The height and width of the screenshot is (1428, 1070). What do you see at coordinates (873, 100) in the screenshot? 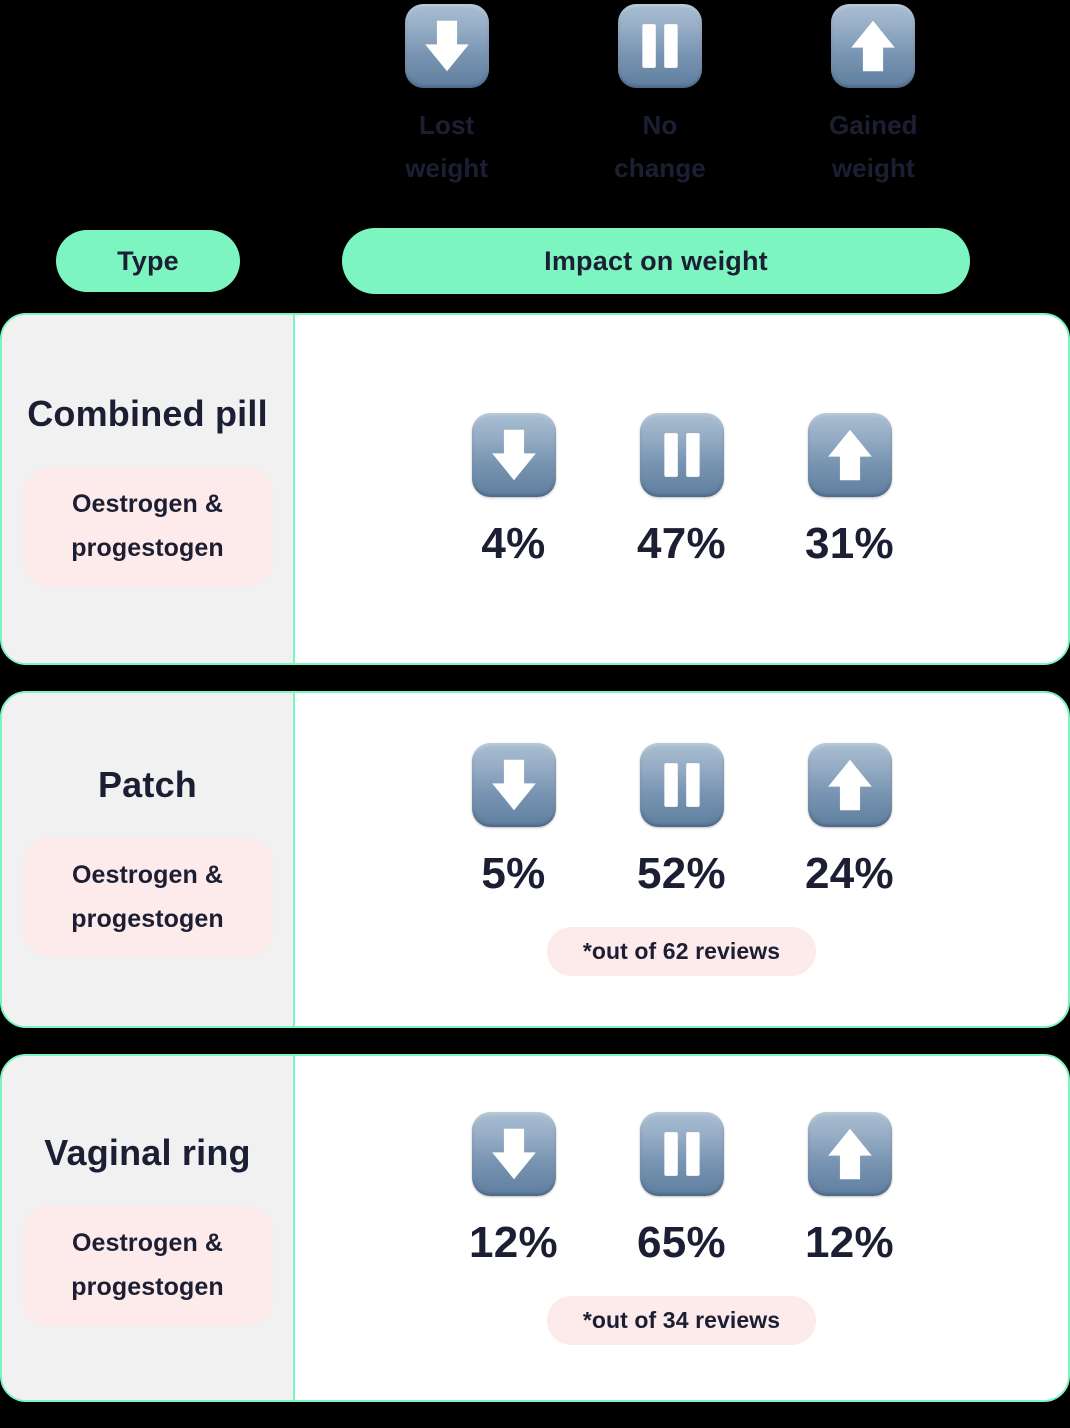
I see `legend-item-gained-weight: Gained weight` at bounding box center [873, 100].